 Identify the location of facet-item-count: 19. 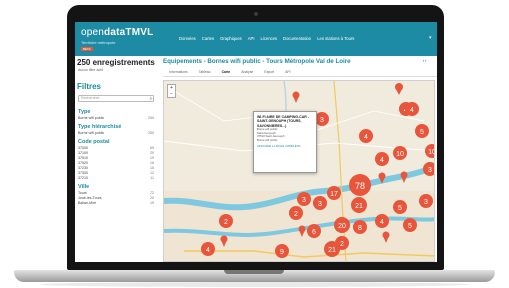
(152, 203).